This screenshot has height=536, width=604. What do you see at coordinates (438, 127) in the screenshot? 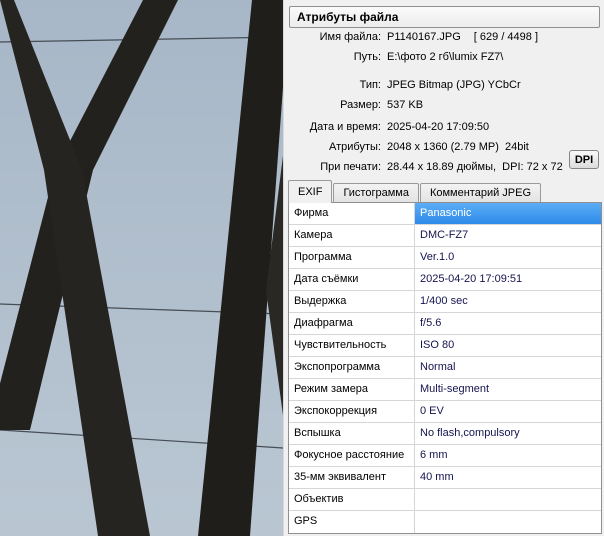
I see `datetime-value: 2025-04-20 17:09:50` at bounding box center [438, 127].